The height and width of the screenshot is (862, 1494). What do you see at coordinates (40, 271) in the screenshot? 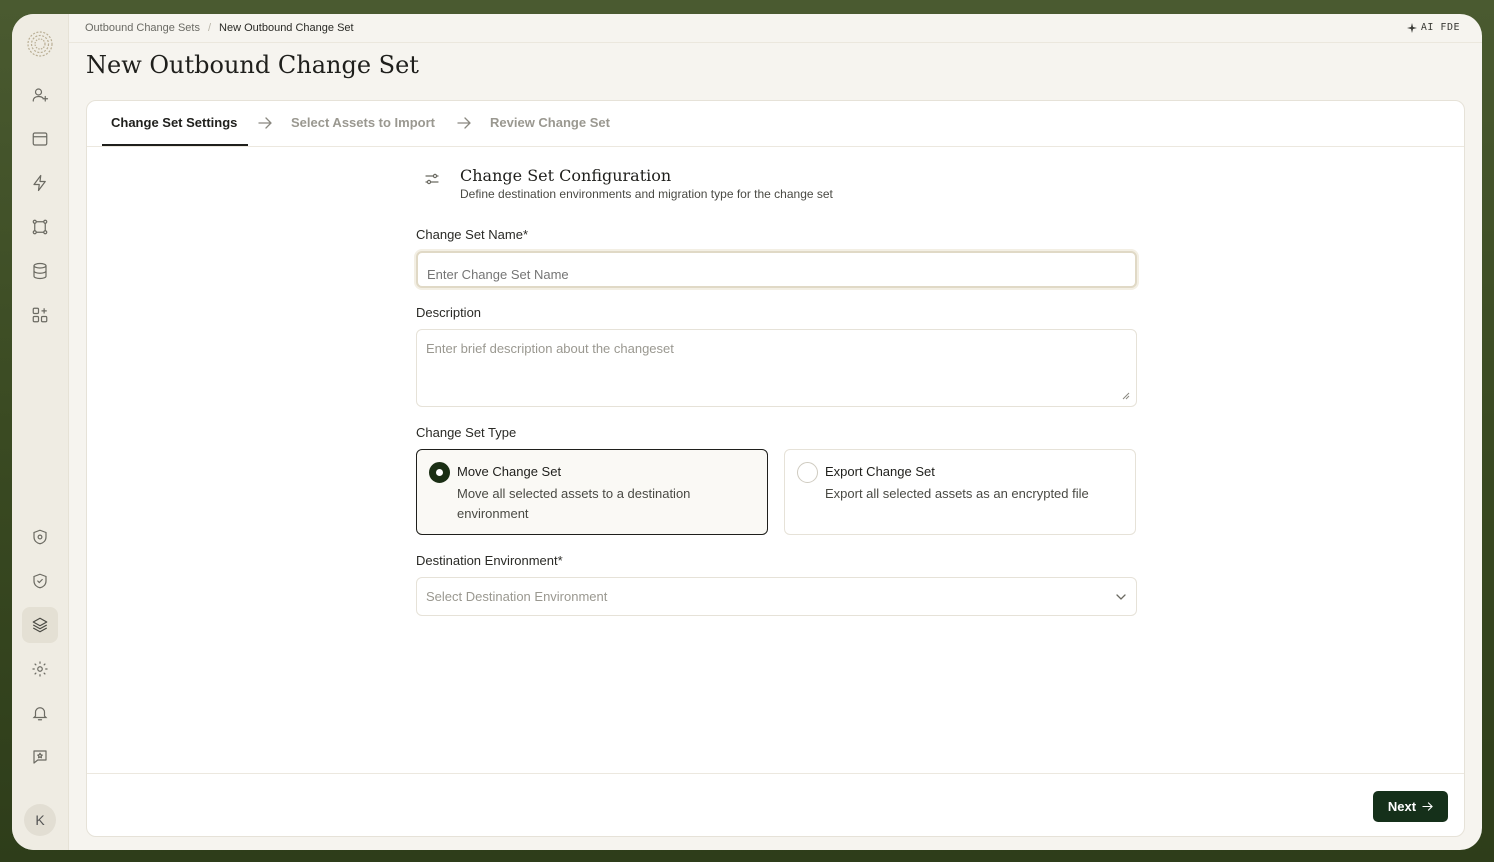
I see `database-icon` at bounding box center [40, 271].